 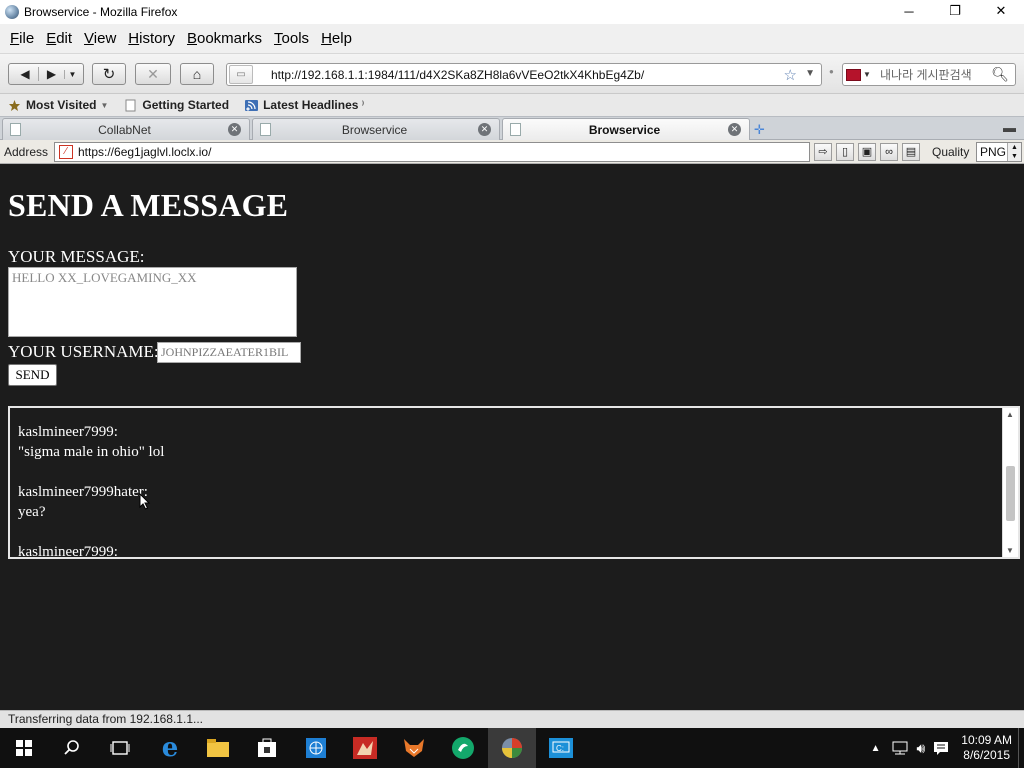 I want to click on bookmark-most-visited: Most Visited ▼, so click(x=58, y=105).